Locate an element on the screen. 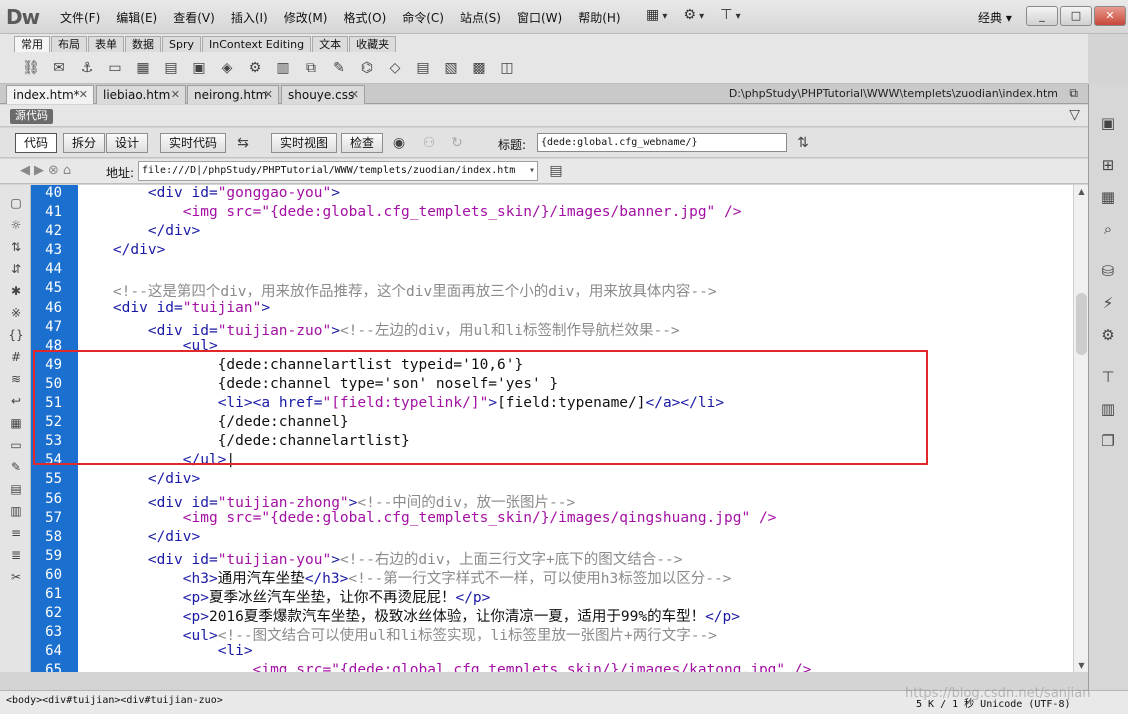 This screenshot has width=1128, height=714. forward-icon: ▶ is located at coordinates (39, 170).